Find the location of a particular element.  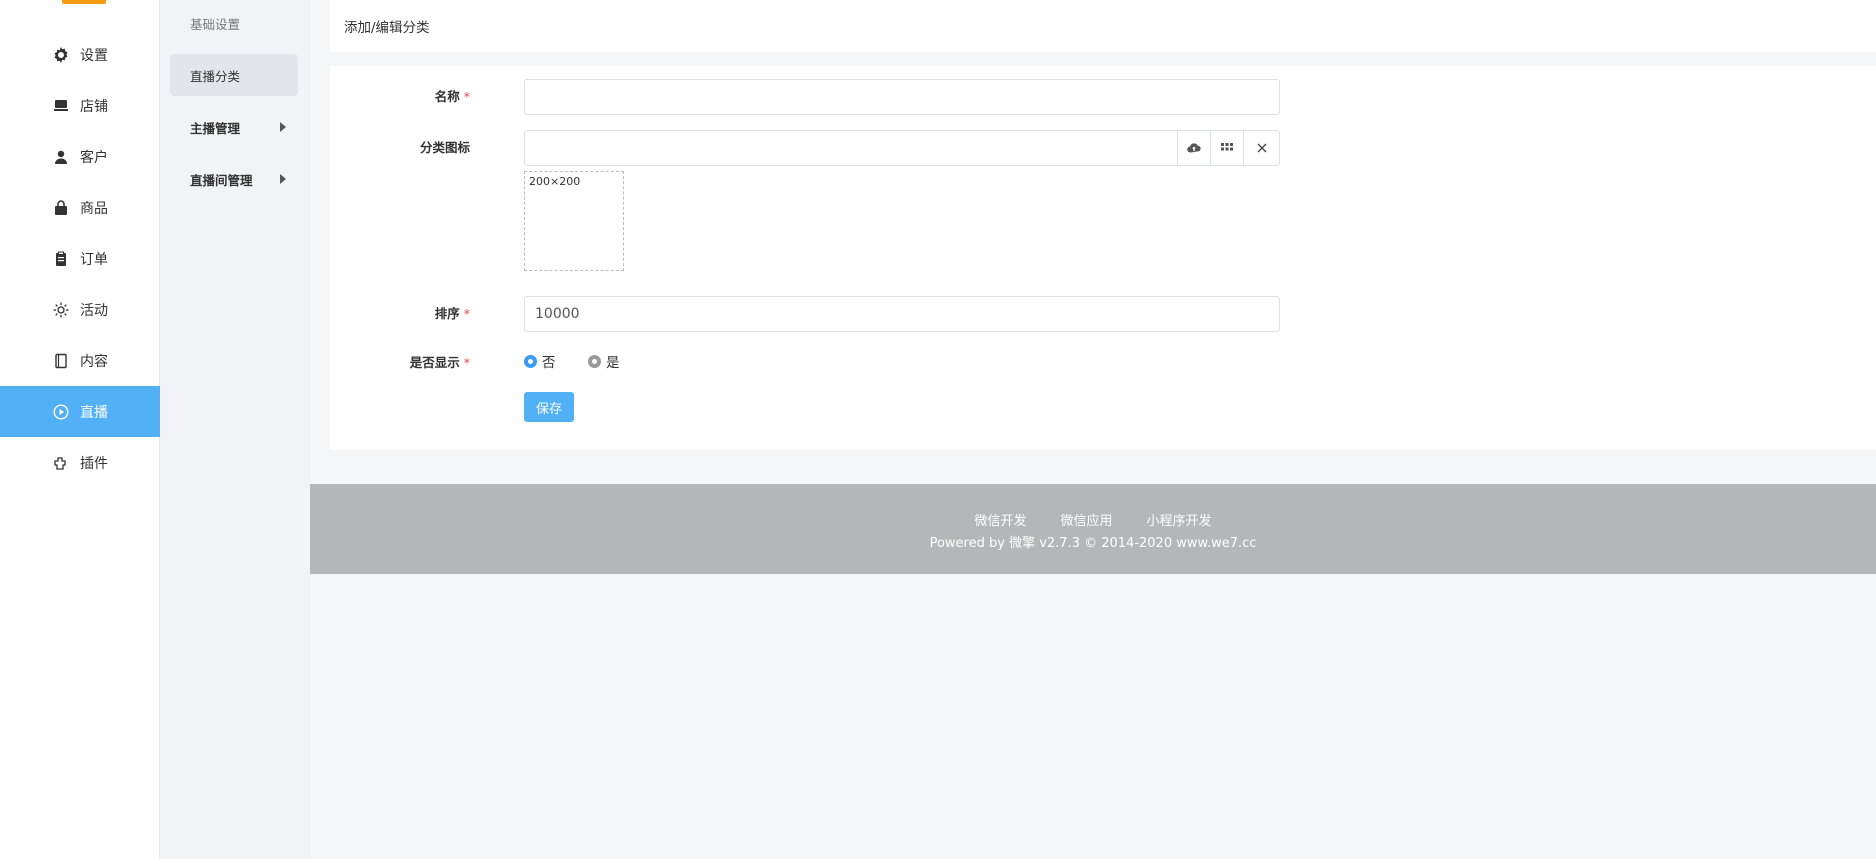

grid-icon is located at coordinates (1227, 147).